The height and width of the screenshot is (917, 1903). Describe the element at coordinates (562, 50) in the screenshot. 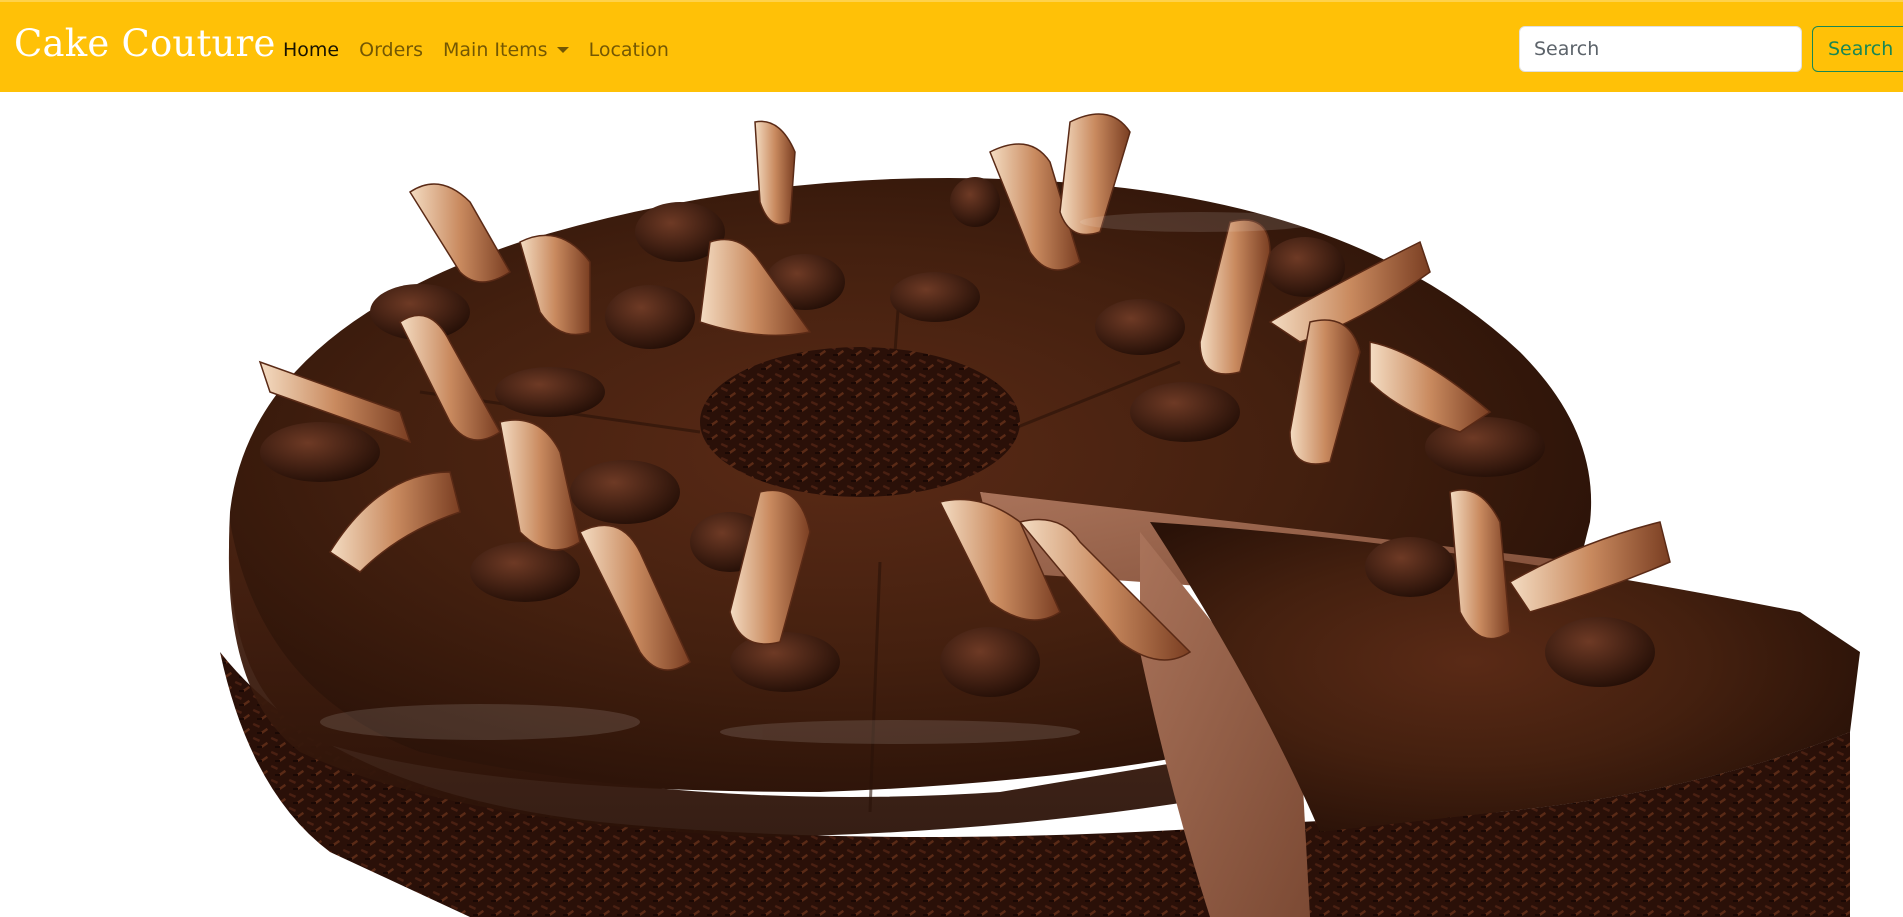

I see `caret-down-icon` at that location.